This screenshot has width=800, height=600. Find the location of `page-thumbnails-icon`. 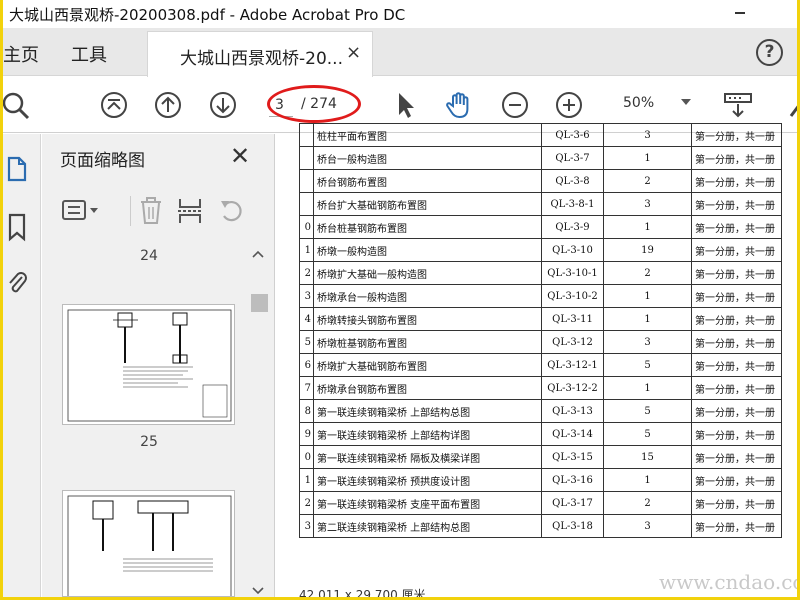

page-thumbnails-icon is located at coordinates (17, 169).